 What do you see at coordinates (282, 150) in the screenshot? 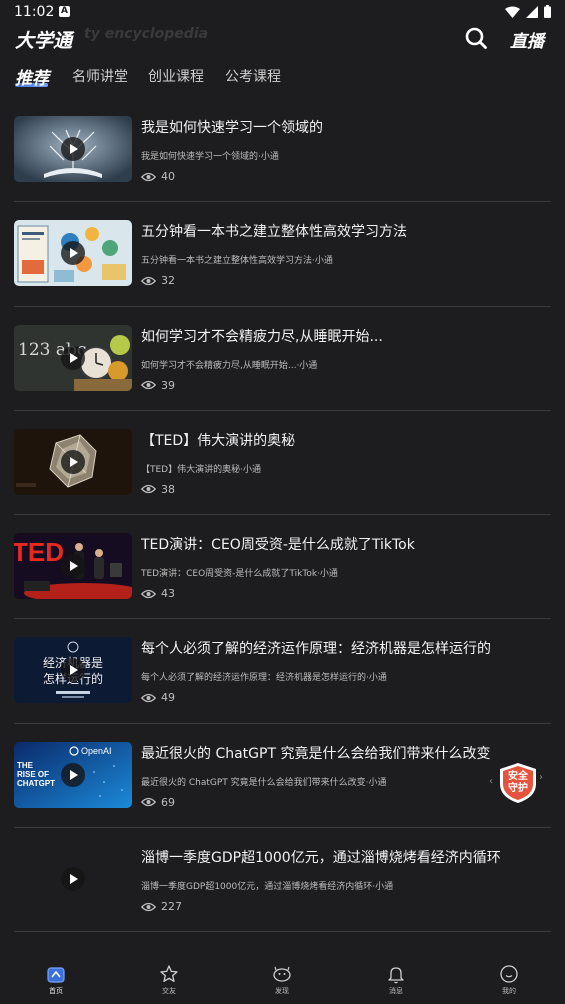
I see `video-item: 我是如何快速学习一个领域的 我是如何快速学习一个领域的·小通 40` at bounding box center [282, 150].